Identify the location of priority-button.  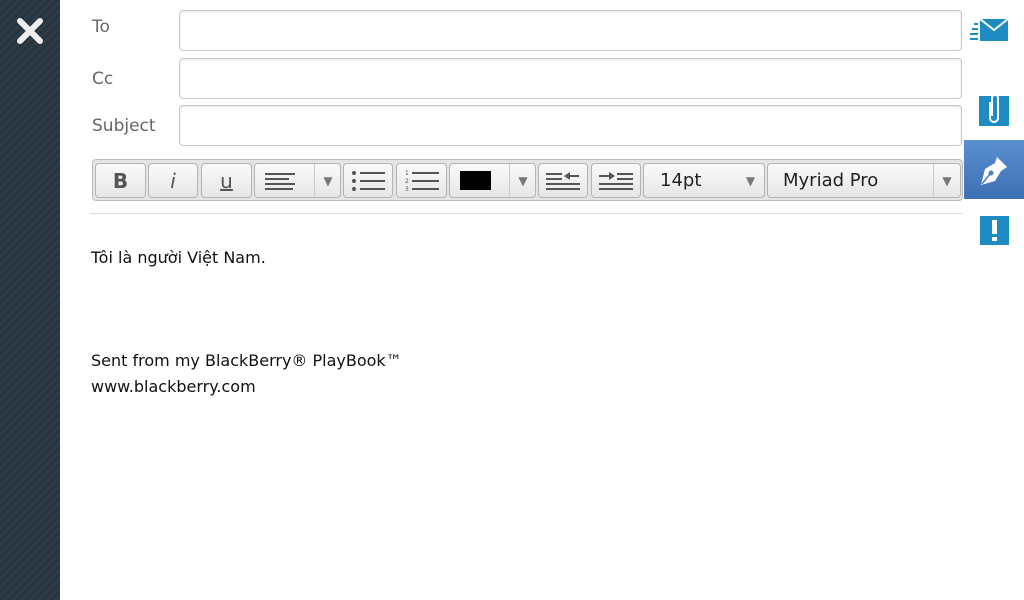
(994, 230).